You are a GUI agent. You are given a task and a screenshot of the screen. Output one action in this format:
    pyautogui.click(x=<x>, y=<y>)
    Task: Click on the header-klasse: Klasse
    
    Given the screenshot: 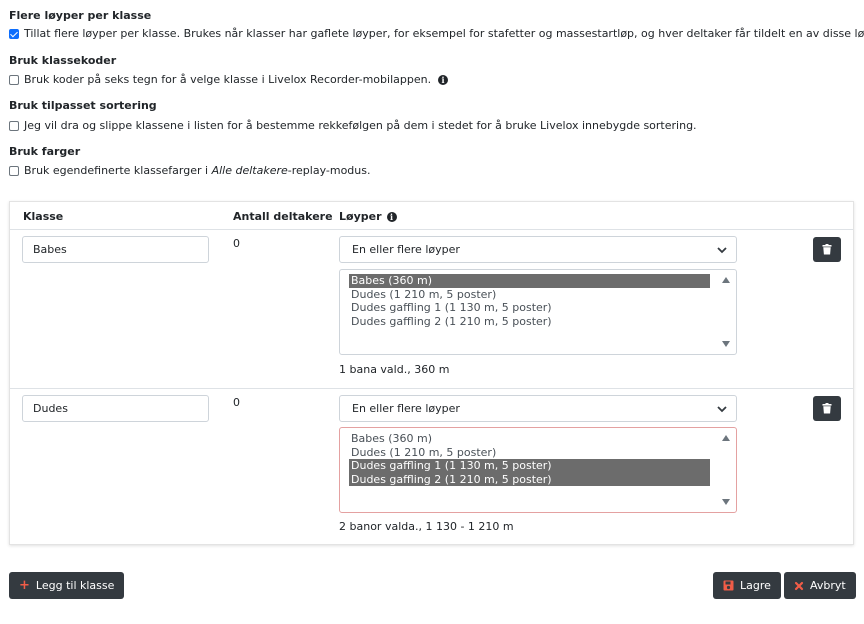 What is the action you would take?
    pyautogui.click(x=43, y=216)
    